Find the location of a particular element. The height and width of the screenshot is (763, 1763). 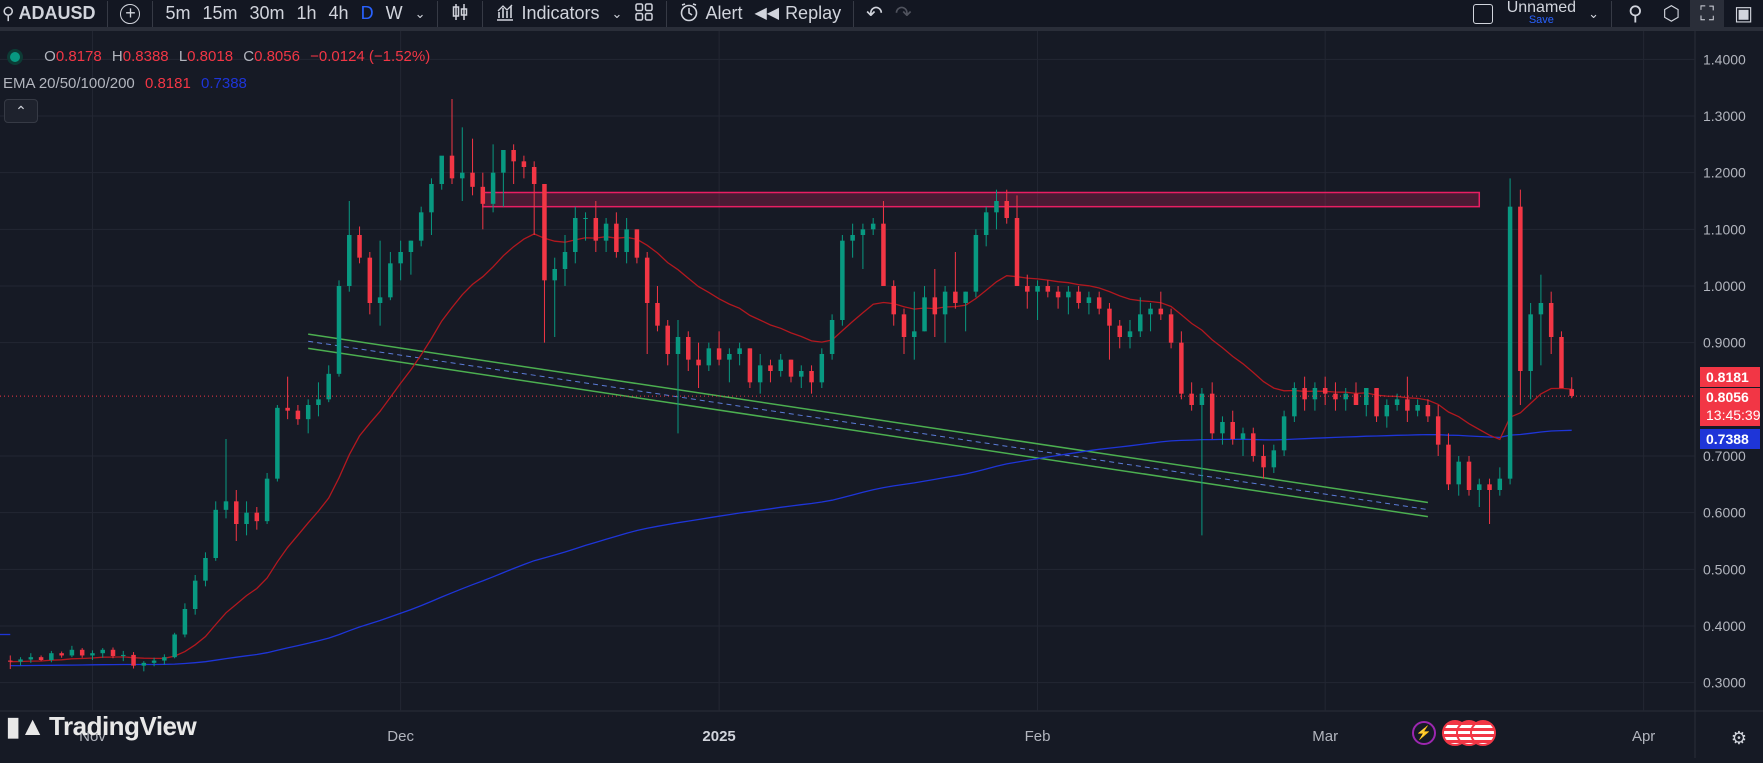

interval-15m: 15m is located at coordinates (219, 13).